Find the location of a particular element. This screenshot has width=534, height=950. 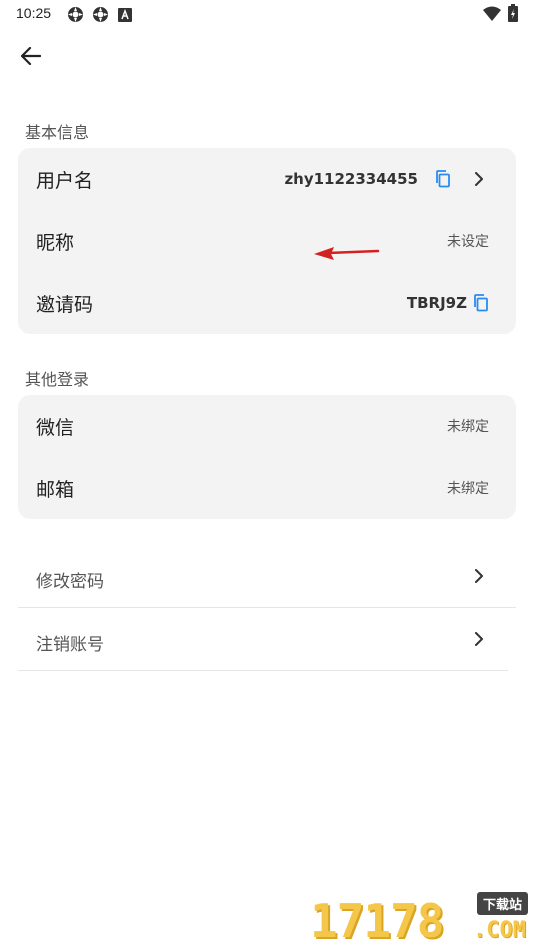

invite-code-row: 邀请码 TBRJ9Z is located at coordinates (267, 303).